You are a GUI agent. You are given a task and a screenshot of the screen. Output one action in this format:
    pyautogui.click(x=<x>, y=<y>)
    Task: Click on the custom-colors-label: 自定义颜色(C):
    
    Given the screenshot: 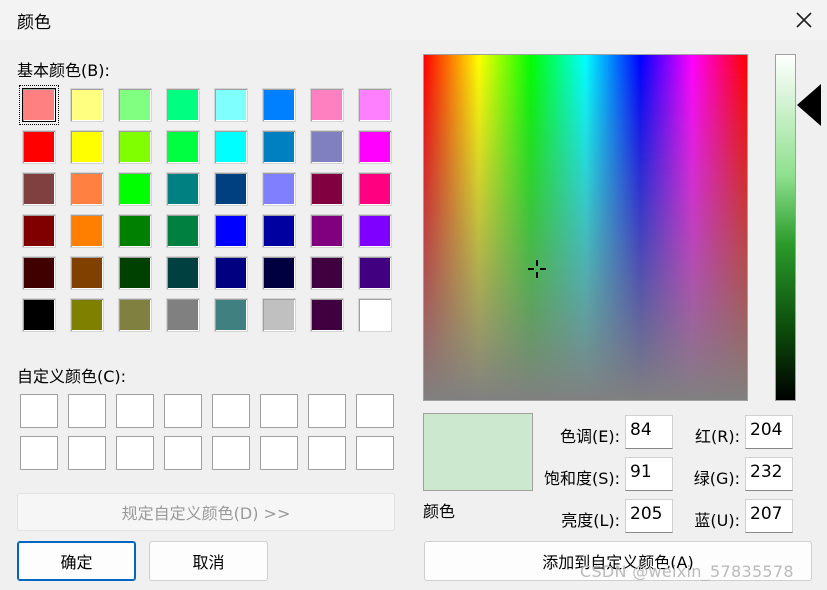 What is the action you would take?
    pyautogui.click(x=72, y=376)
    